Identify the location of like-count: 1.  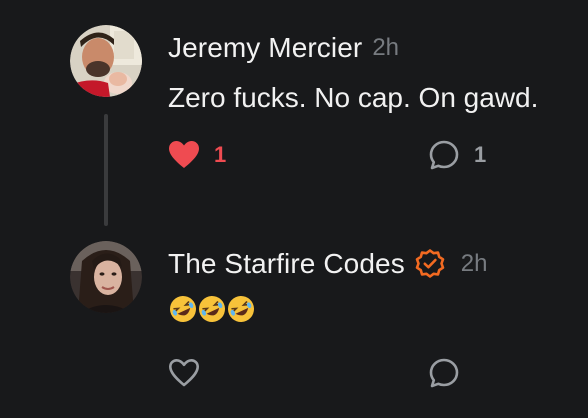
(220, 154).